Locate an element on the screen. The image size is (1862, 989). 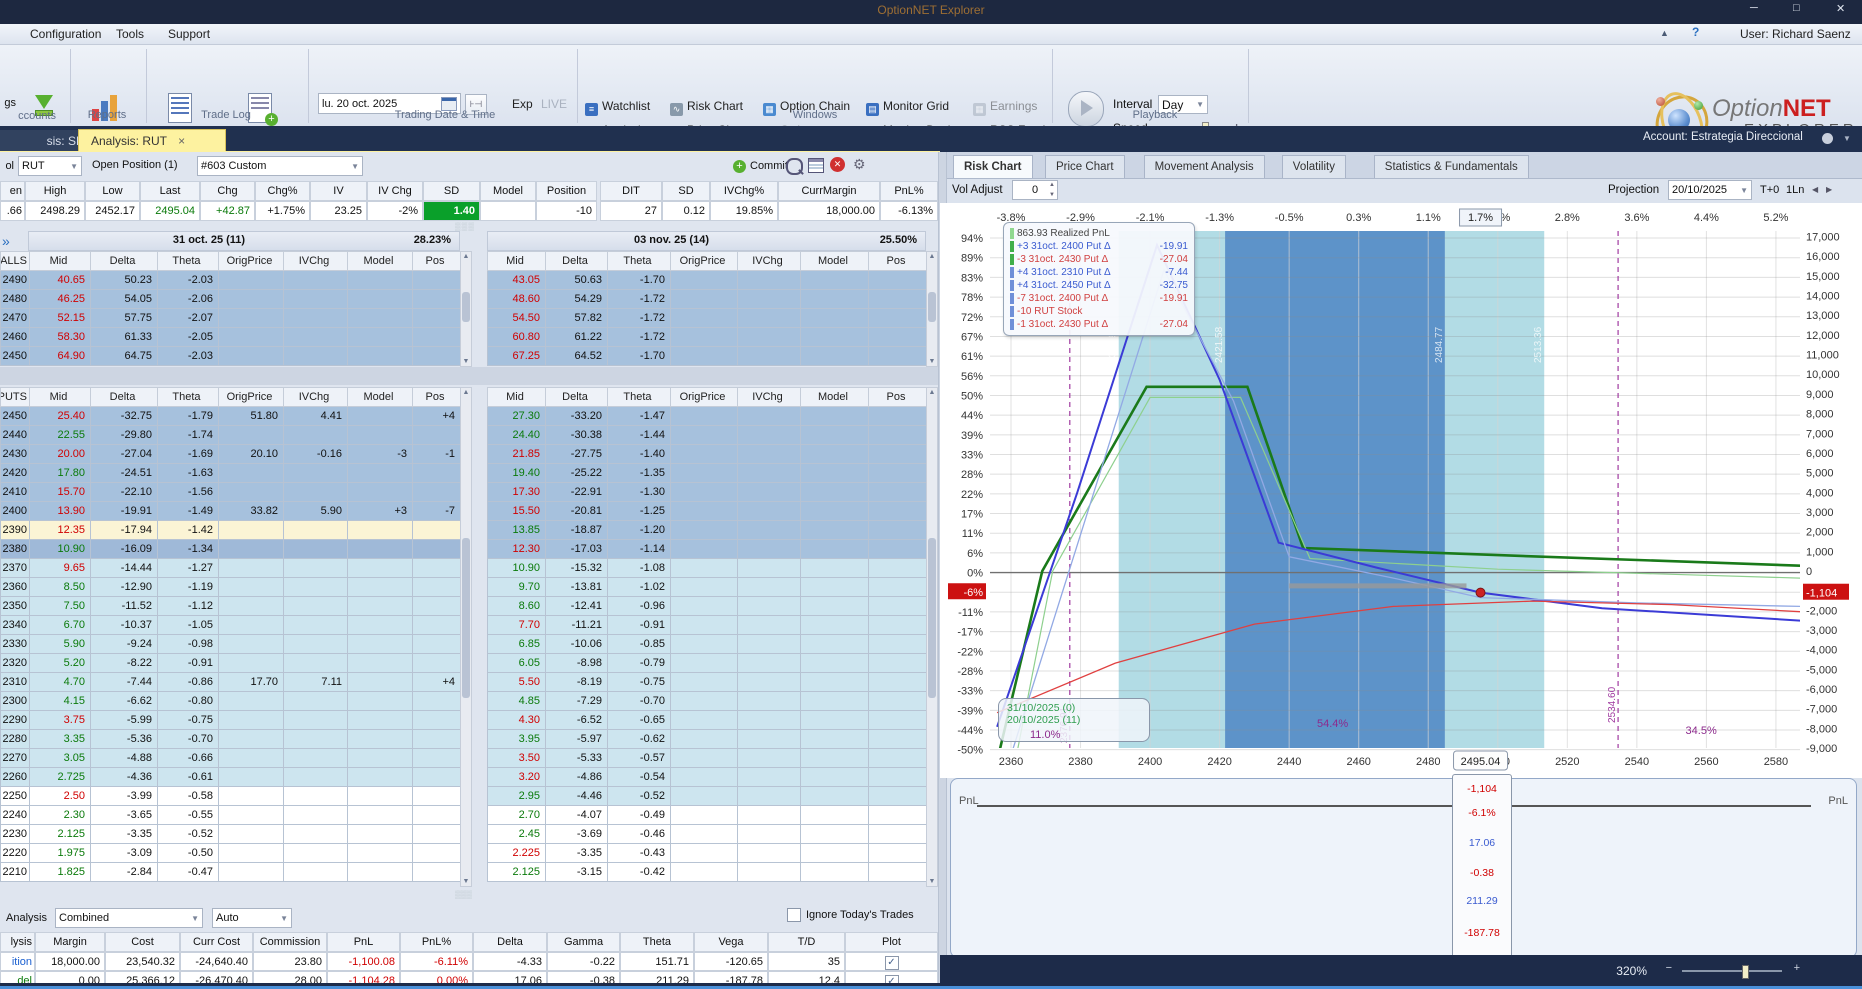
option-row: 2230 2.125 -3.35 -0.52 is located at coordinates (230, 834).